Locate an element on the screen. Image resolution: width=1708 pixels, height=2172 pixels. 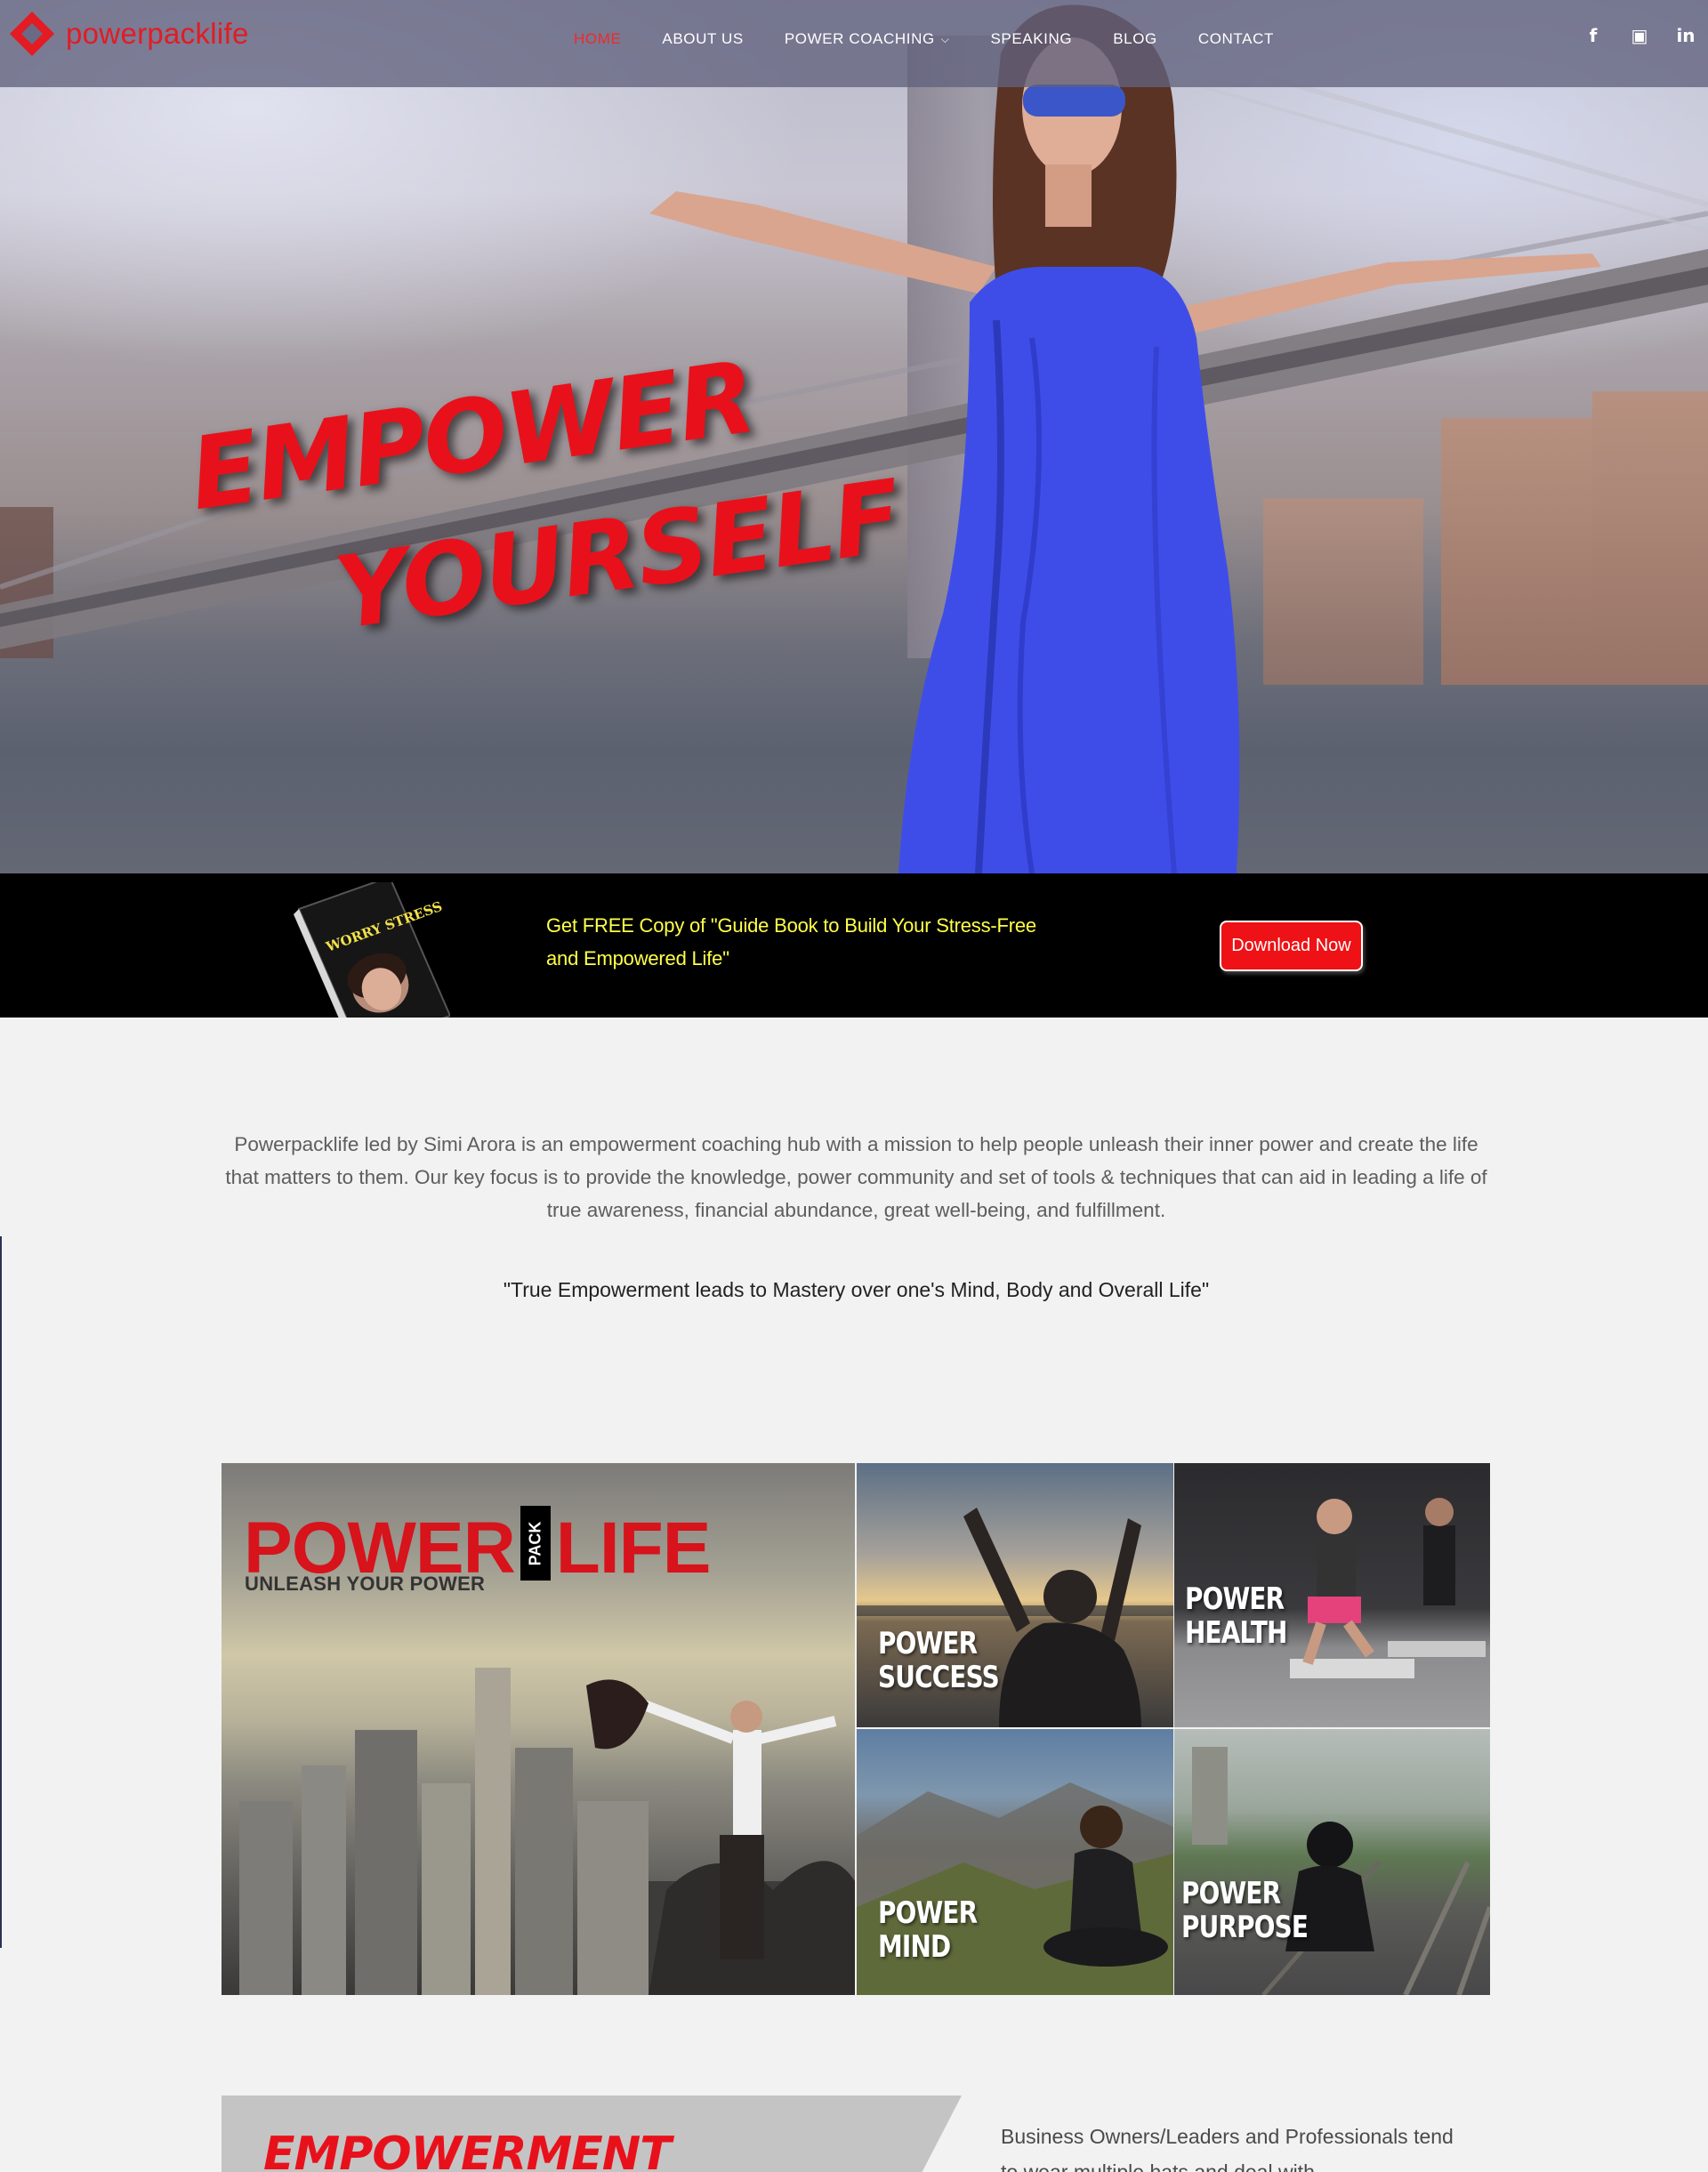
nav-item-speaking: SPEAKING is located at coordinates (1031, 39).